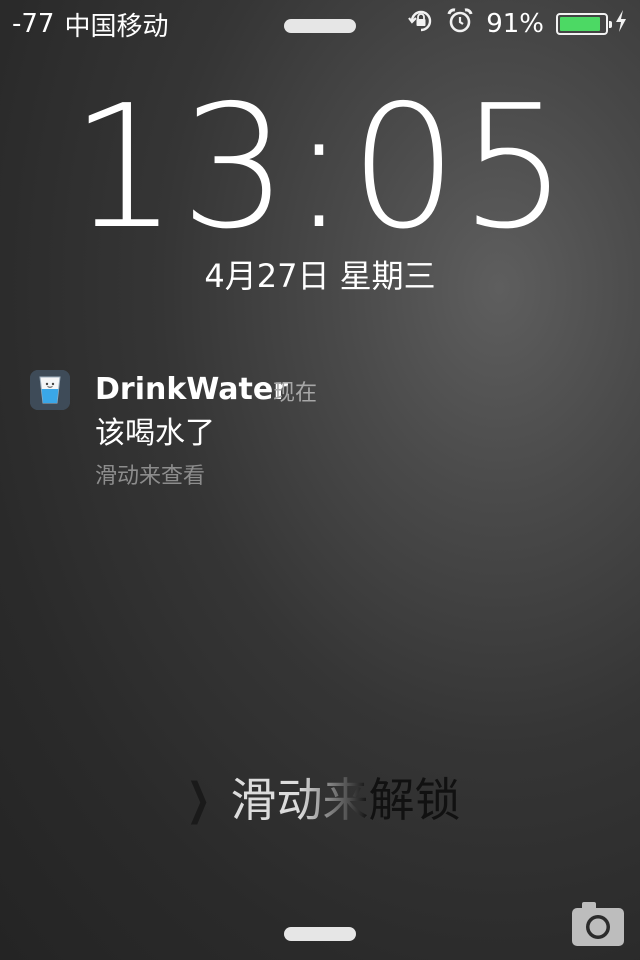 The image size is (640, 960). What do you see at coordinates (150, 476) in the screenshot?
I see `notification-hint: 滑动来查看` at bounding box center [150, 476].